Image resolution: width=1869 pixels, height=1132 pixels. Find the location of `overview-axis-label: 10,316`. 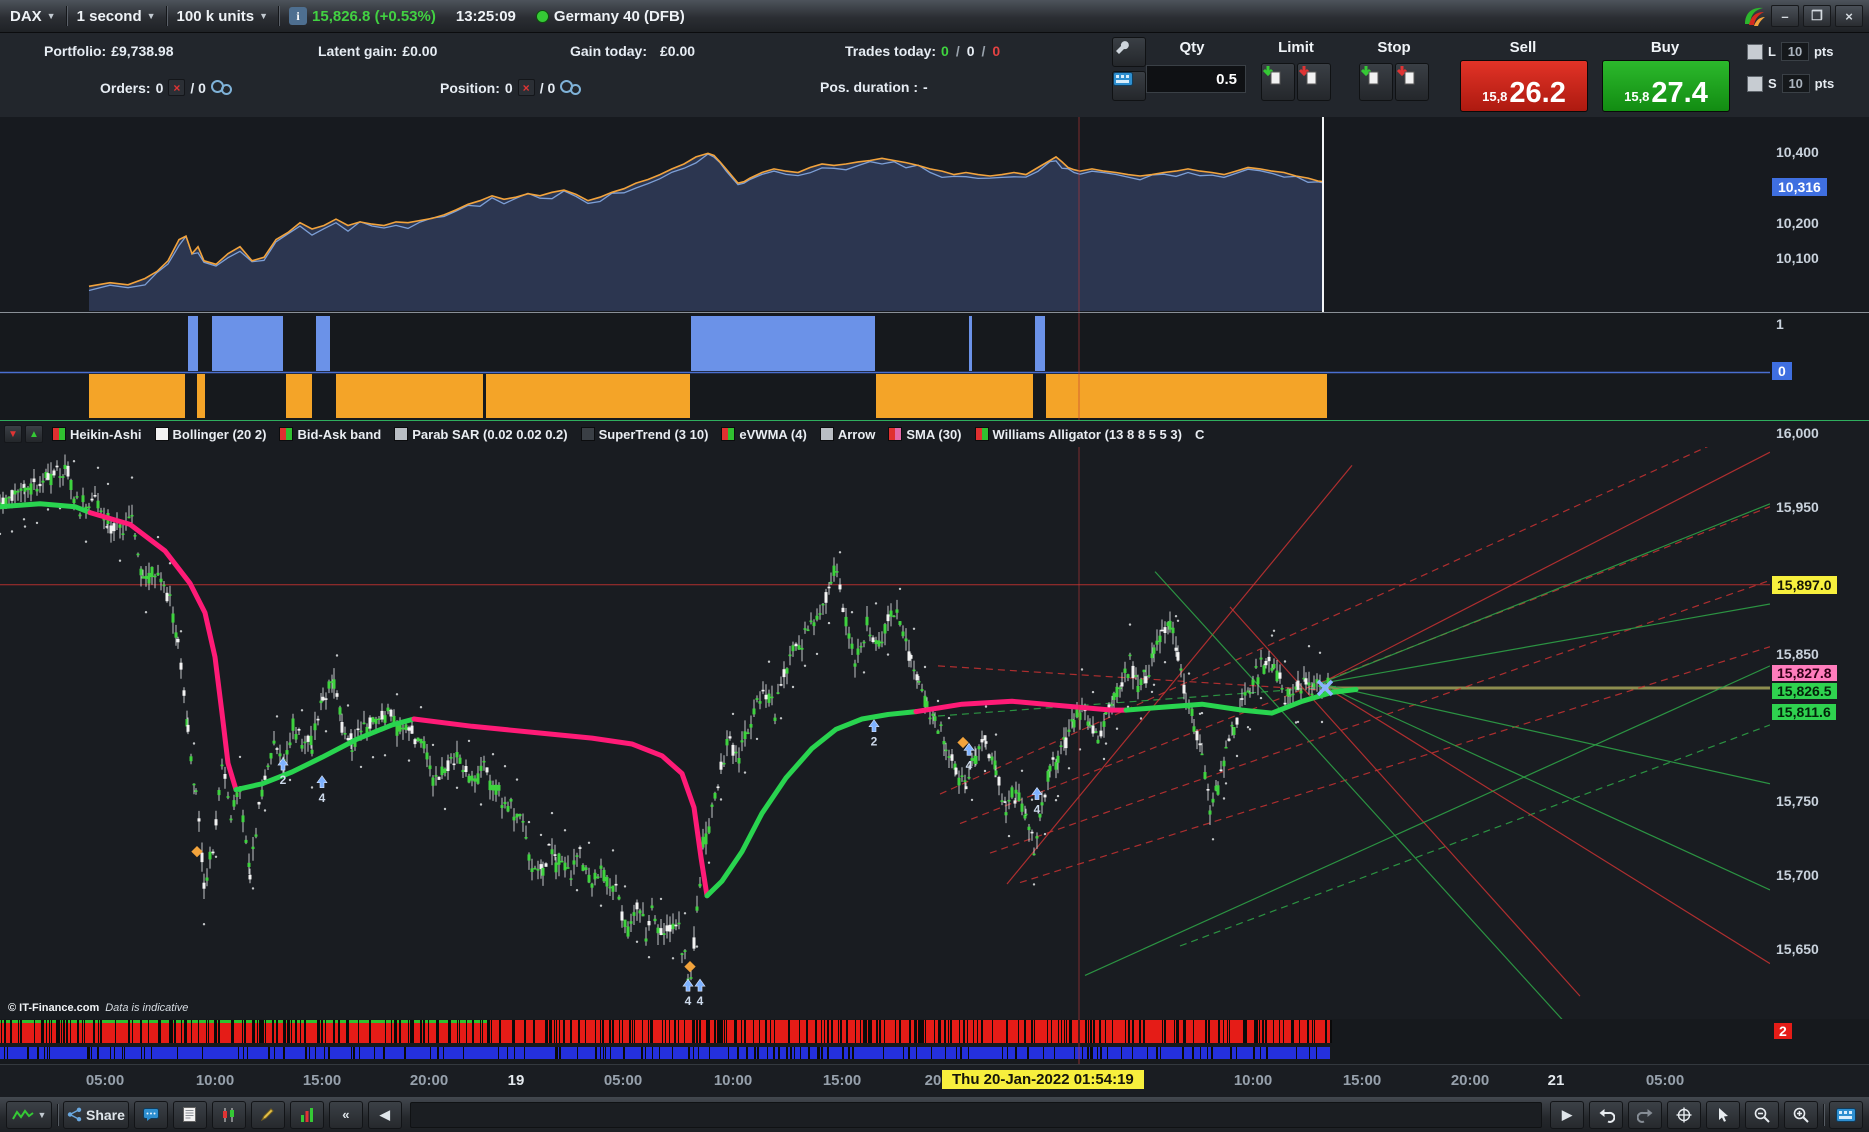

overview-axis-label: 10,316 is located at coordinates (1799, 187).